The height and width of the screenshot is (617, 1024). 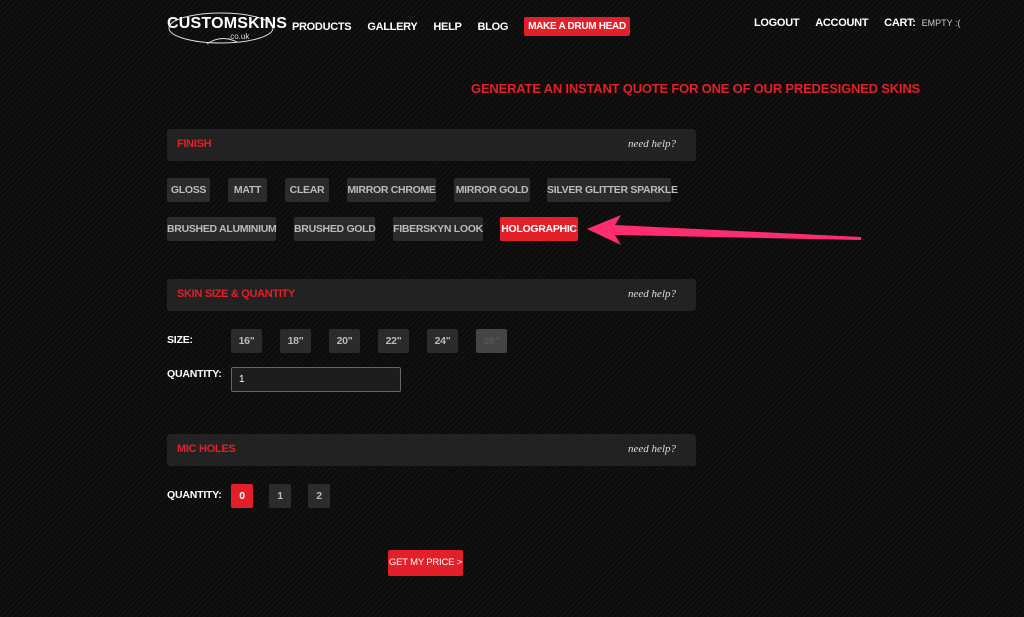 What do you see at coordinates (941, 23) in the screenshot?
I see `cart-status: EMPTY :(` at bounding box center [941, 23].